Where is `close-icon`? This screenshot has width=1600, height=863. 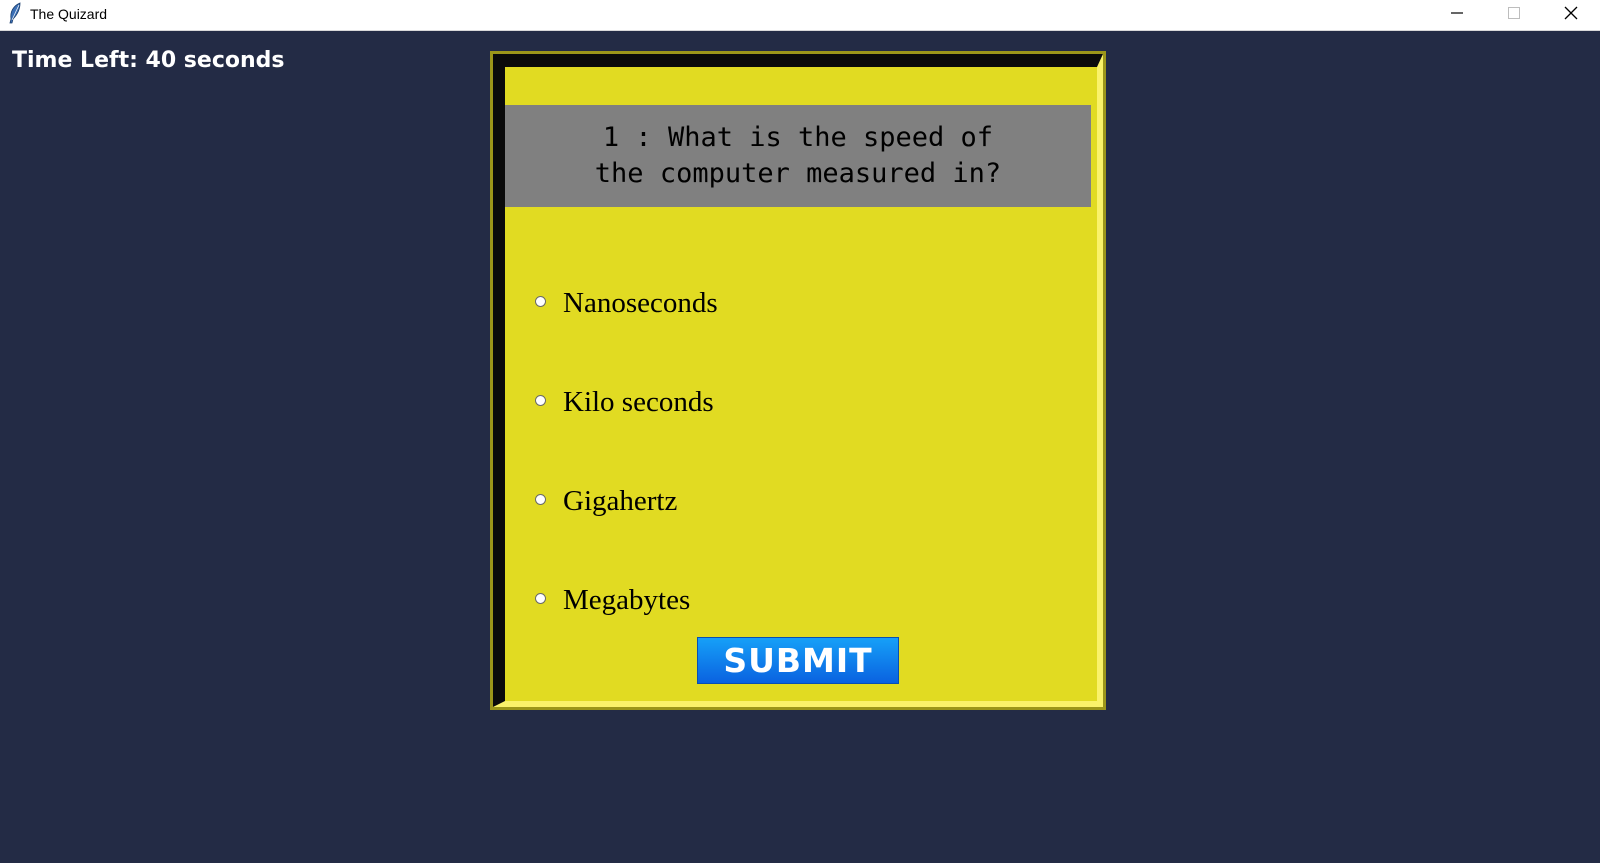
close-icon is located at coordinates (1571, 15).